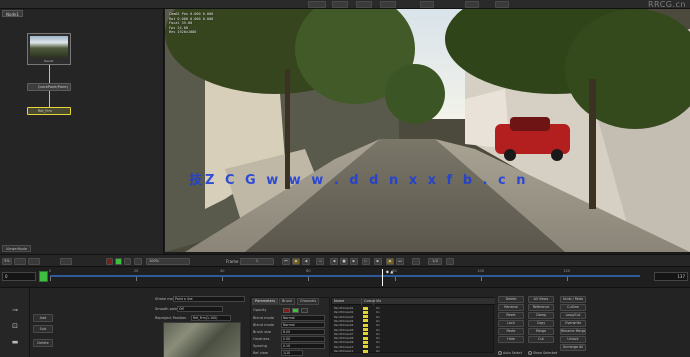 Image resolution: width=690 pixels, height=357 pixels. Describe the element at coordinates (296, 261) in the screenshot. I see `prev-key-button: ◆` at that location.